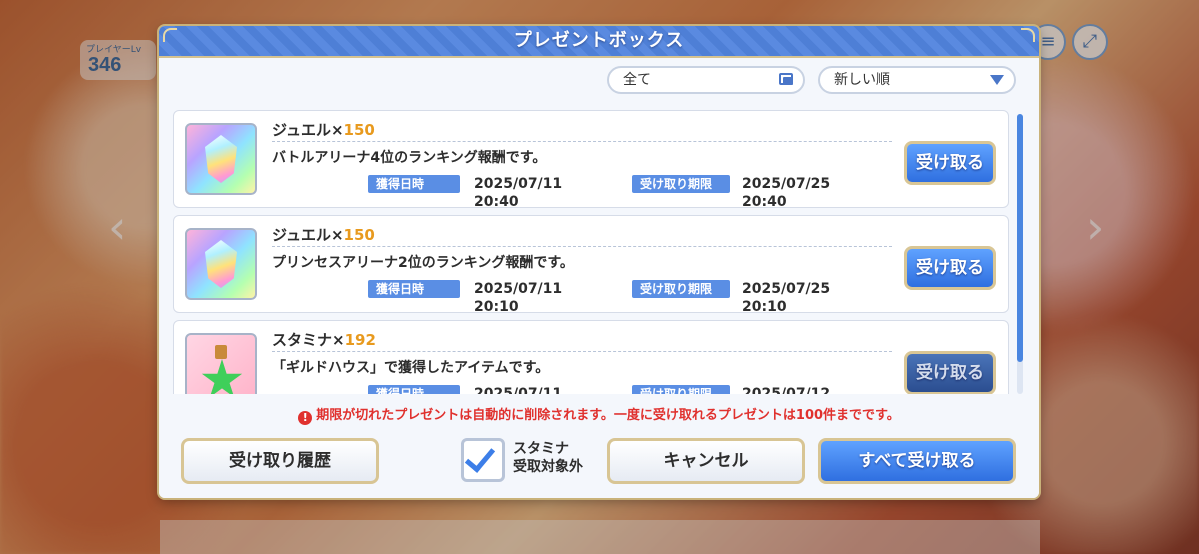 This screenshot has height=554, width=1199. Describe the element at coordinates (917, 80) in the screenshot. I see `sort-order-dropdown: 新しい順` at that location.